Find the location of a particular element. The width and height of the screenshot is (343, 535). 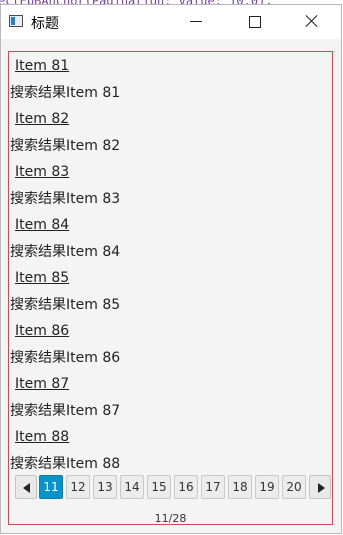

page-button: 17 is located at coordinates (213, 487).